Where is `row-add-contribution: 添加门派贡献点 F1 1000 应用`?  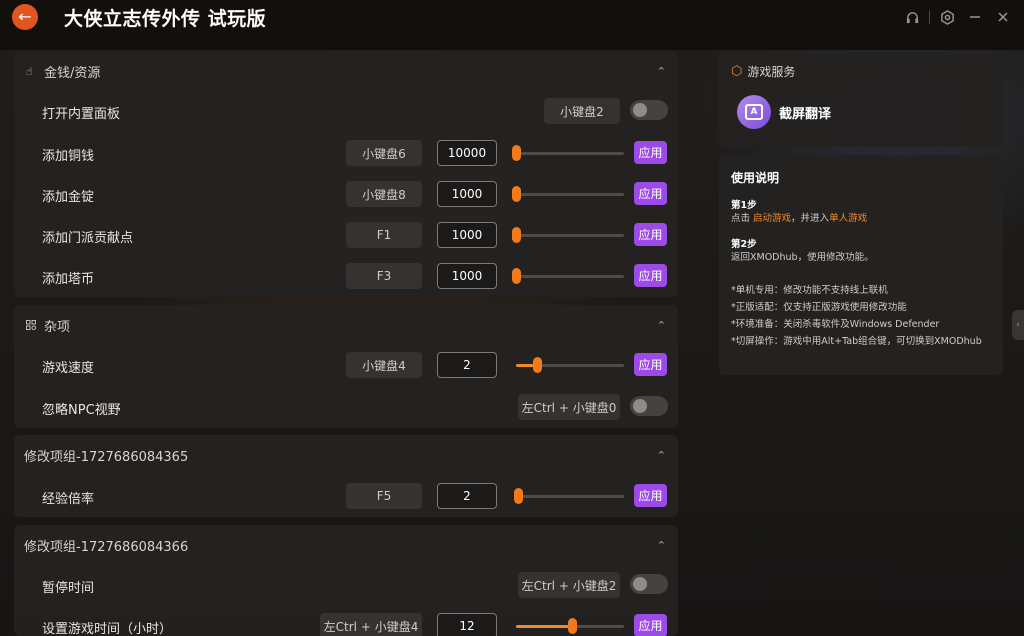
row-add-contribution: 添加门派贡献点 F1 1000 应用 is located at coordinates (346, 235).